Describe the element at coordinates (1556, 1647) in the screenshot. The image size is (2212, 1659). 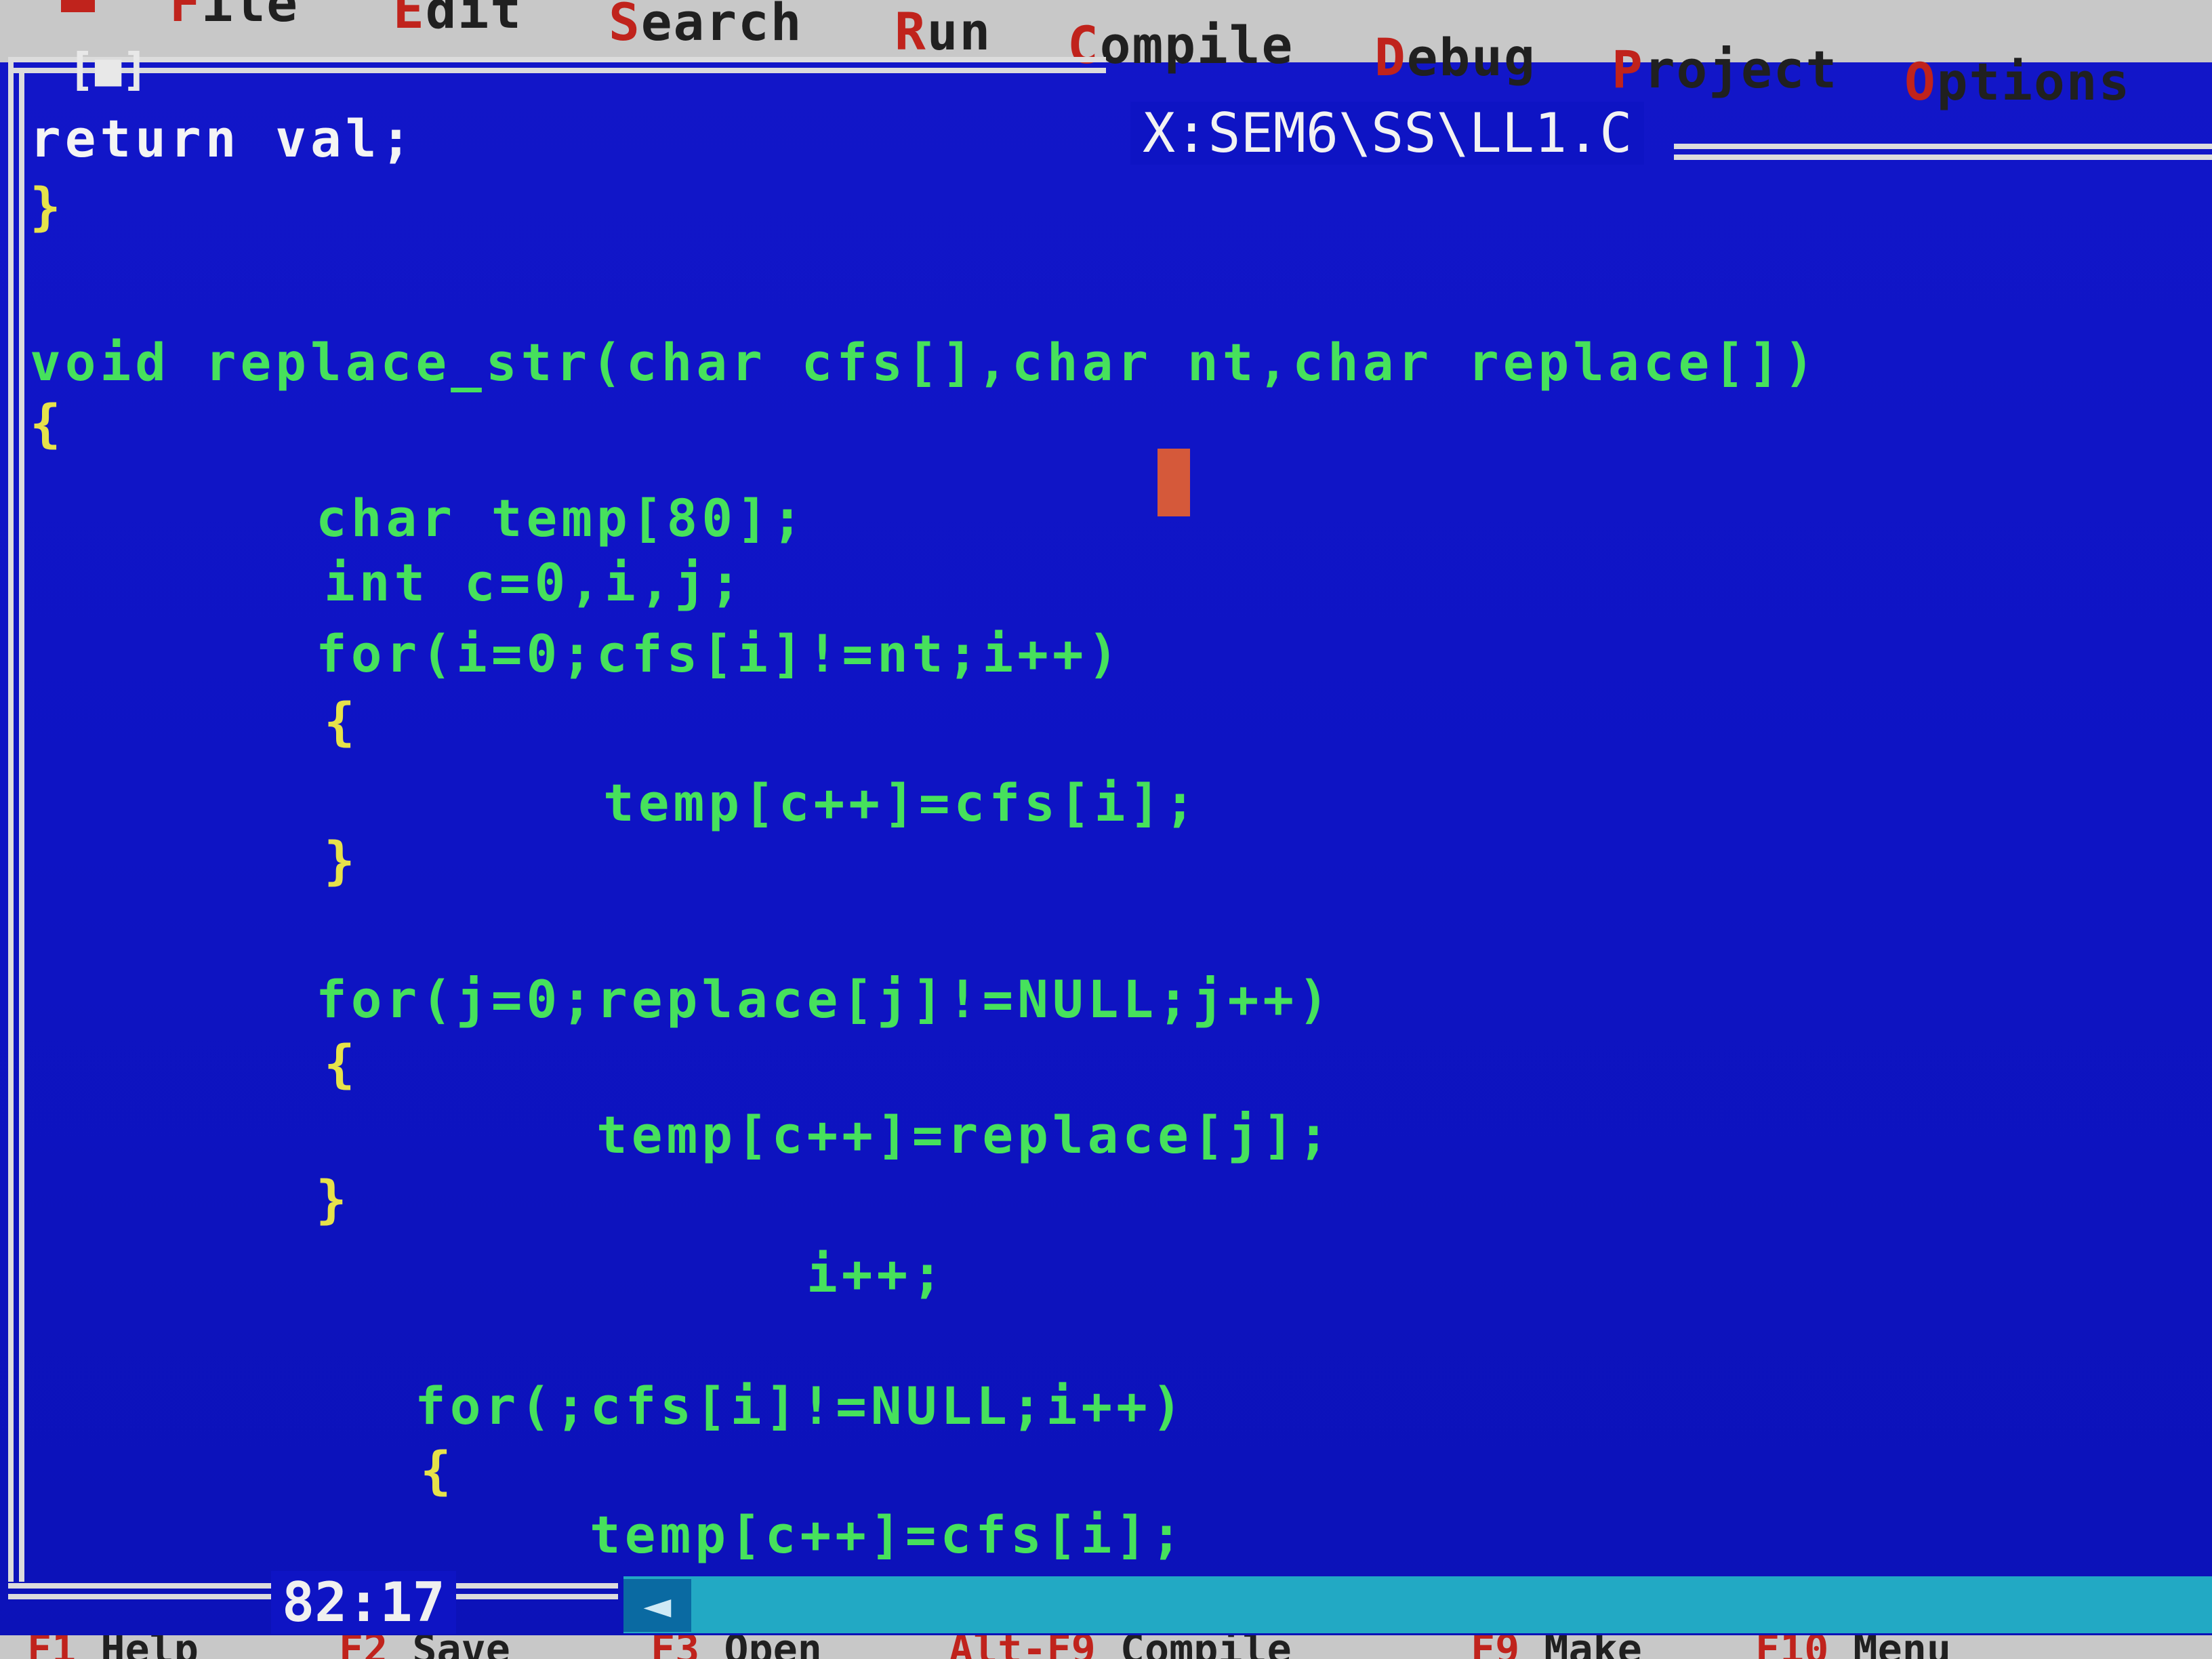
I see `fkey-make: F9 Make` at that location.